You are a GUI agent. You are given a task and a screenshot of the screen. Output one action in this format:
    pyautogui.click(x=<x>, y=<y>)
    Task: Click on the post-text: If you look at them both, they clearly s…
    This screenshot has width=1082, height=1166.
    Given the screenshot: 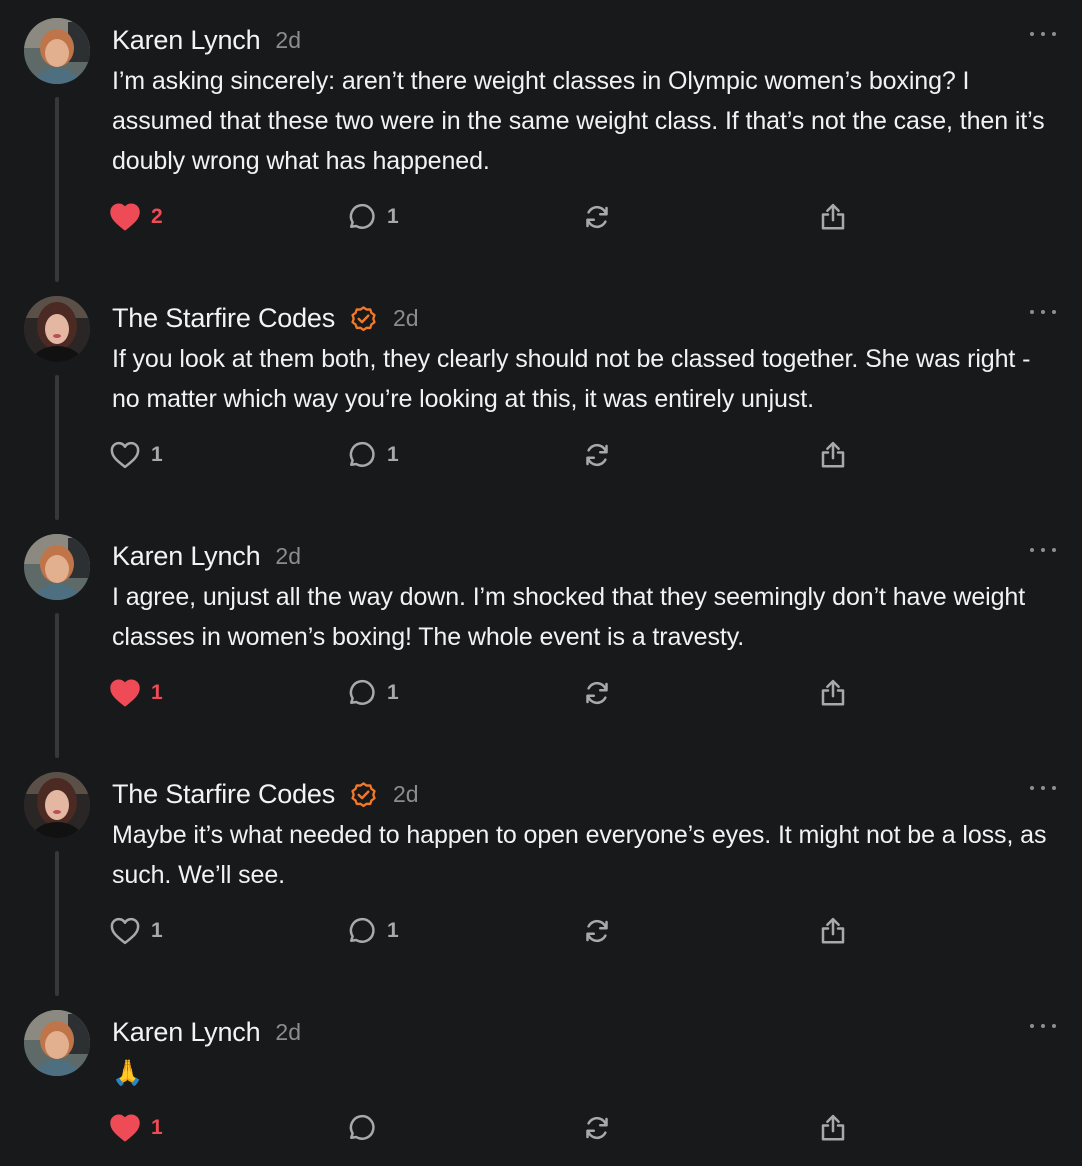 What is the action you would take?
    pyautogui.click(x=571, y=379)
    